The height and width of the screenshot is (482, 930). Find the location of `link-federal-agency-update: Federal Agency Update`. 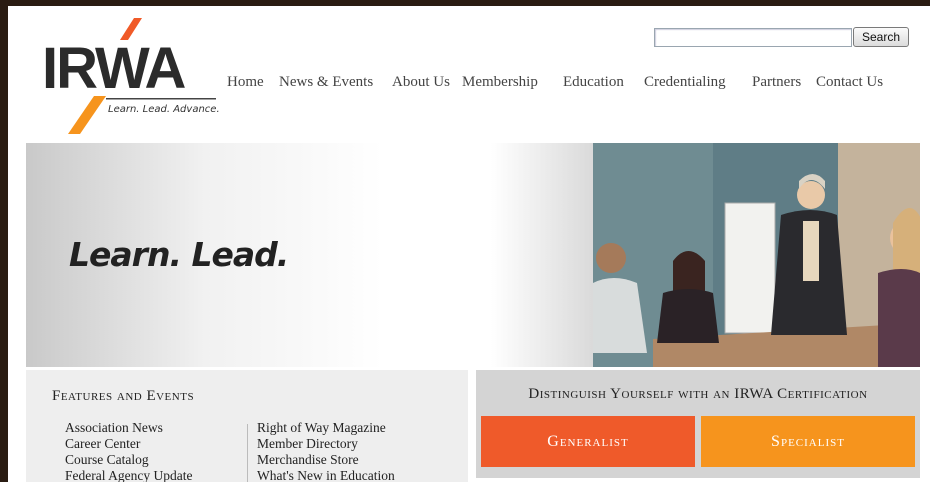

link-federal-agency-update: Federal Agency Update is located at coordinates (128, 475).